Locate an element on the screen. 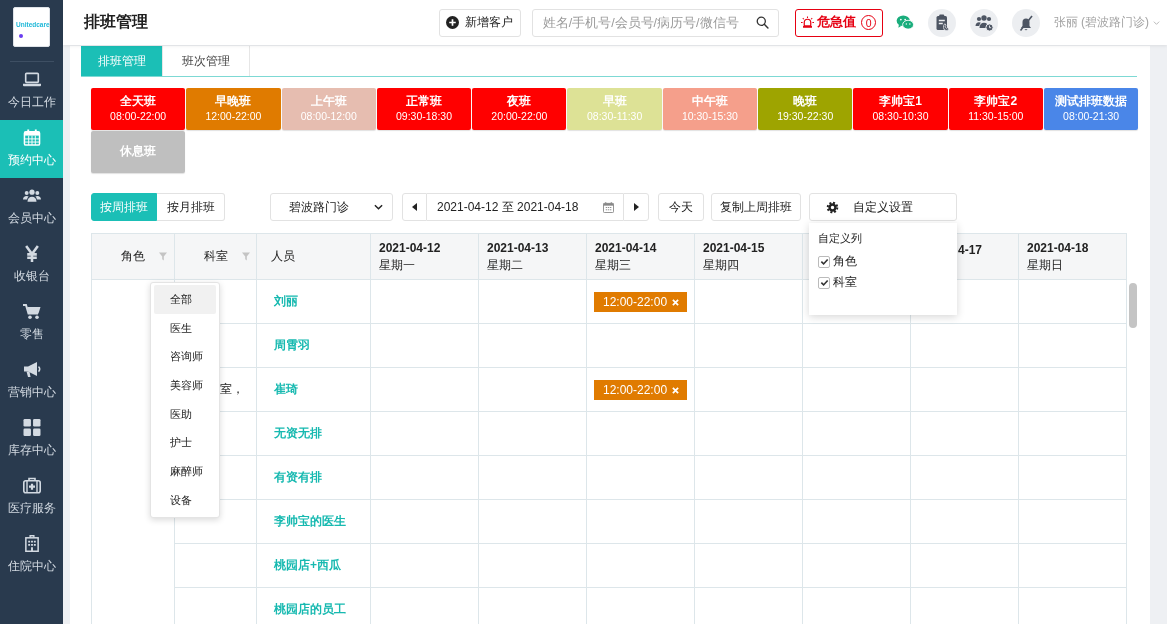 The height and width of the screenshot is (624, 1167). caret-left-icon is located at coordinates (414, 207).